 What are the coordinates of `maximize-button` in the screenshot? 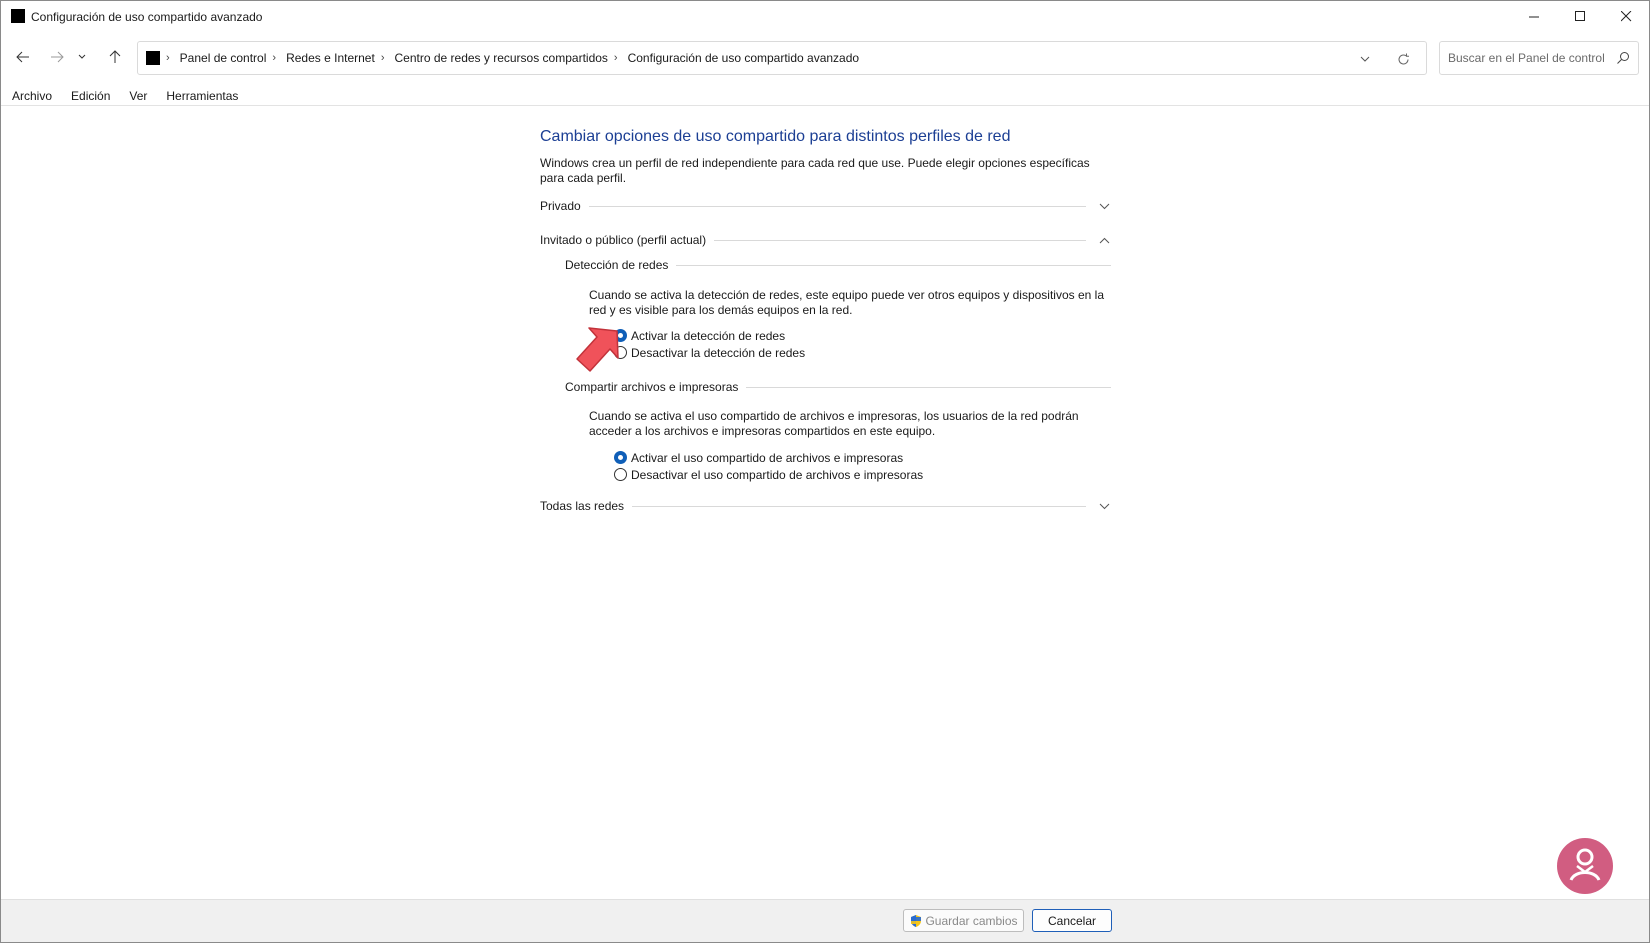 It's located at (1580, 16).